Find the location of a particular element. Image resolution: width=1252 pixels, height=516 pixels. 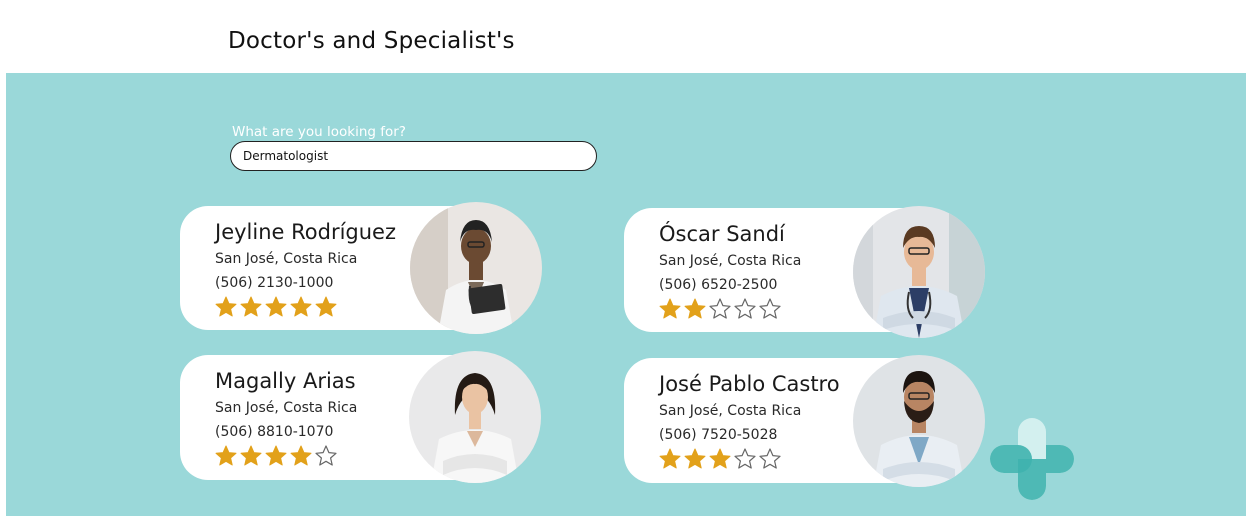

search-label: What are you looking for? is located at coordinates (319, 132).